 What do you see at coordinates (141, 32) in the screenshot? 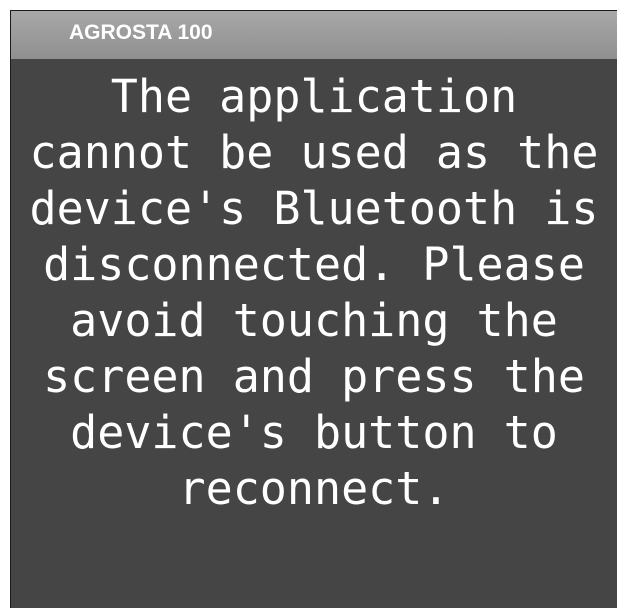
I see `app-title: AGROSTA 100` at bounding box center [141, 32].